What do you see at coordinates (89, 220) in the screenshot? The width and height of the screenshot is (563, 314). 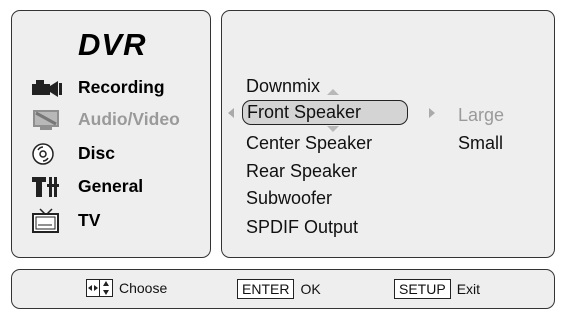 I see `category-label: TV` at bounding box center [89, 220].